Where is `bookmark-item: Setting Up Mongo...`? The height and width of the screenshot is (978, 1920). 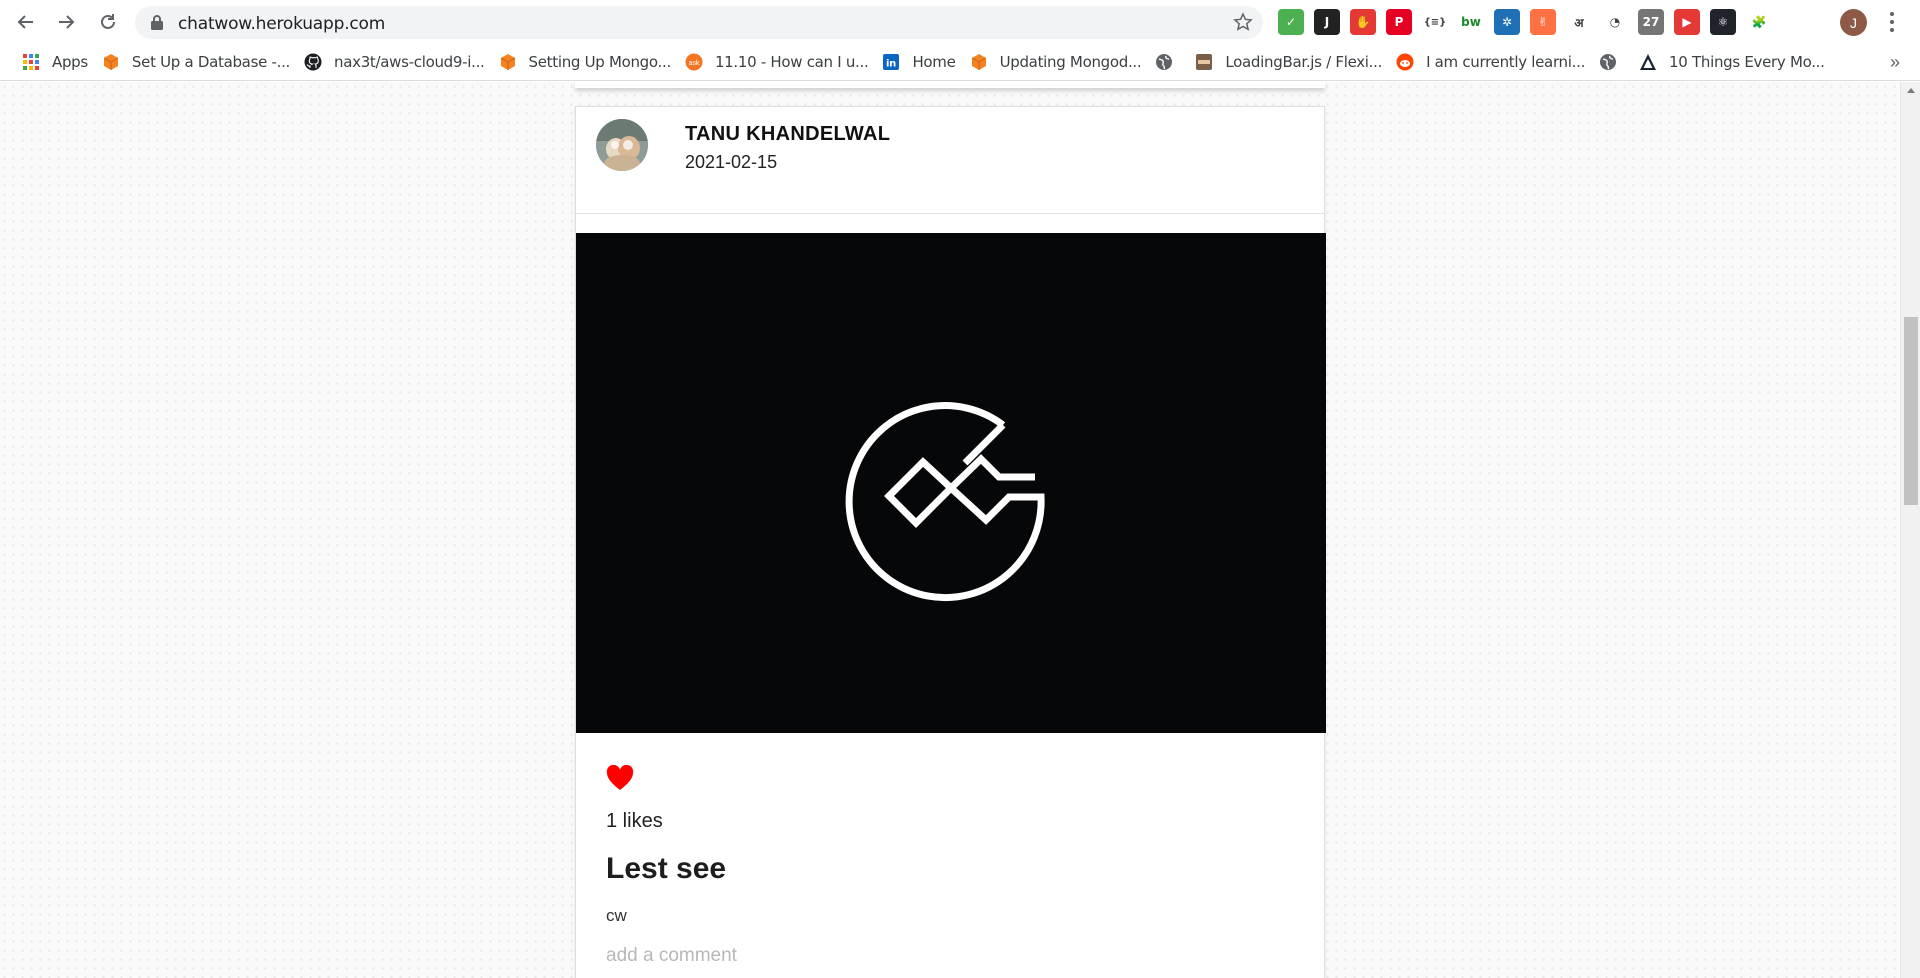 bookmark-item: Setting Up Mongo... is located at coordinates (588, 62).